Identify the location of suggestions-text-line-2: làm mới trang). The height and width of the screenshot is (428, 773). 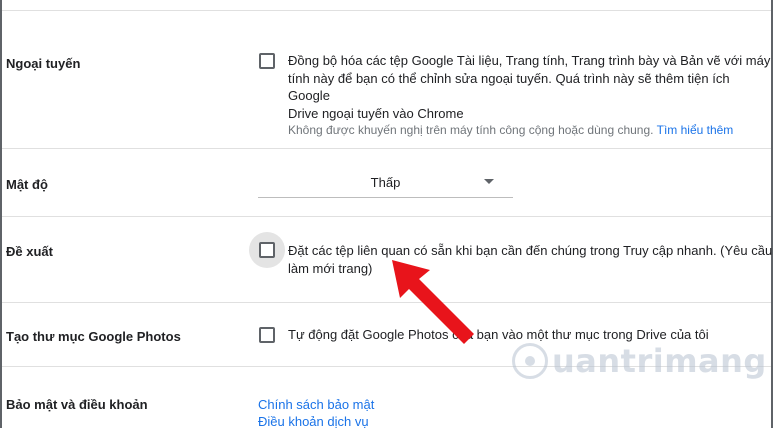
(330, 268).